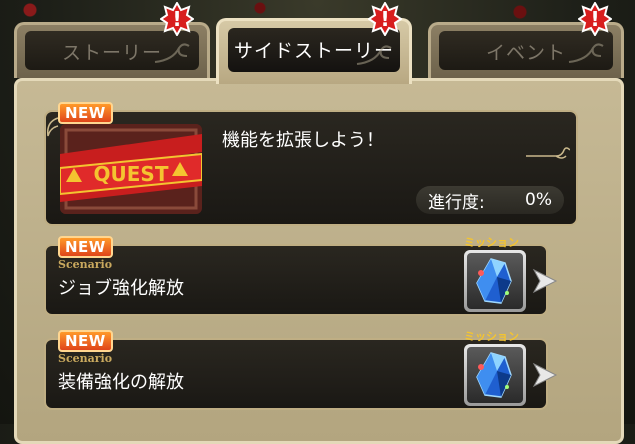 This screenshot has width=635, height=444. I want to click on quest-title: 機能を拡張しよう！, so click(303, 140).